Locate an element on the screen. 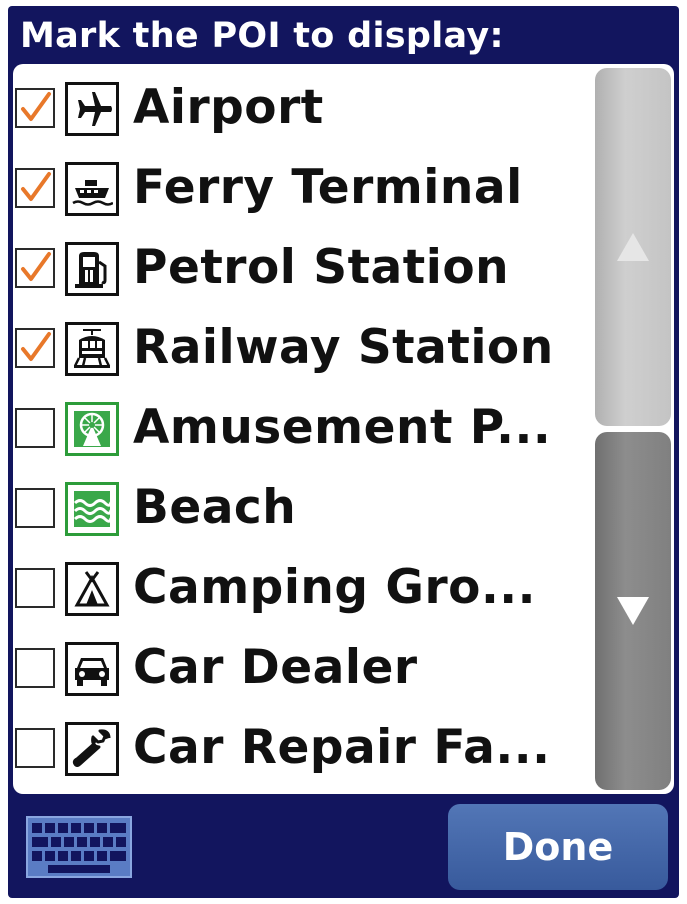  amusement-park-icon is located at coordinates (92, 429).